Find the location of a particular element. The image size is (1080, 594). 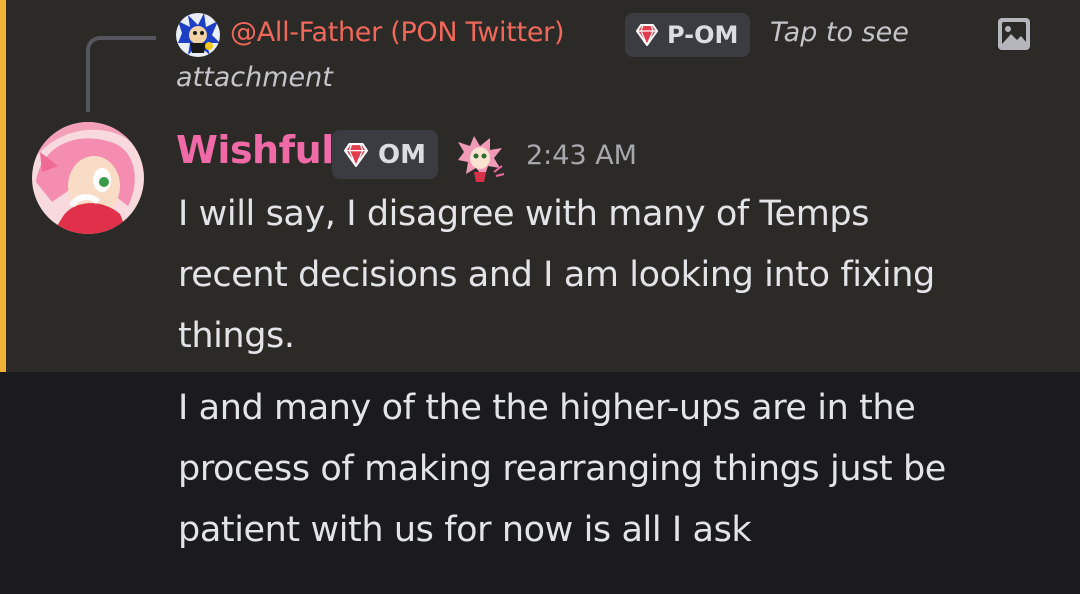

author-role-tag: OM is located at coordinates (385, 154).